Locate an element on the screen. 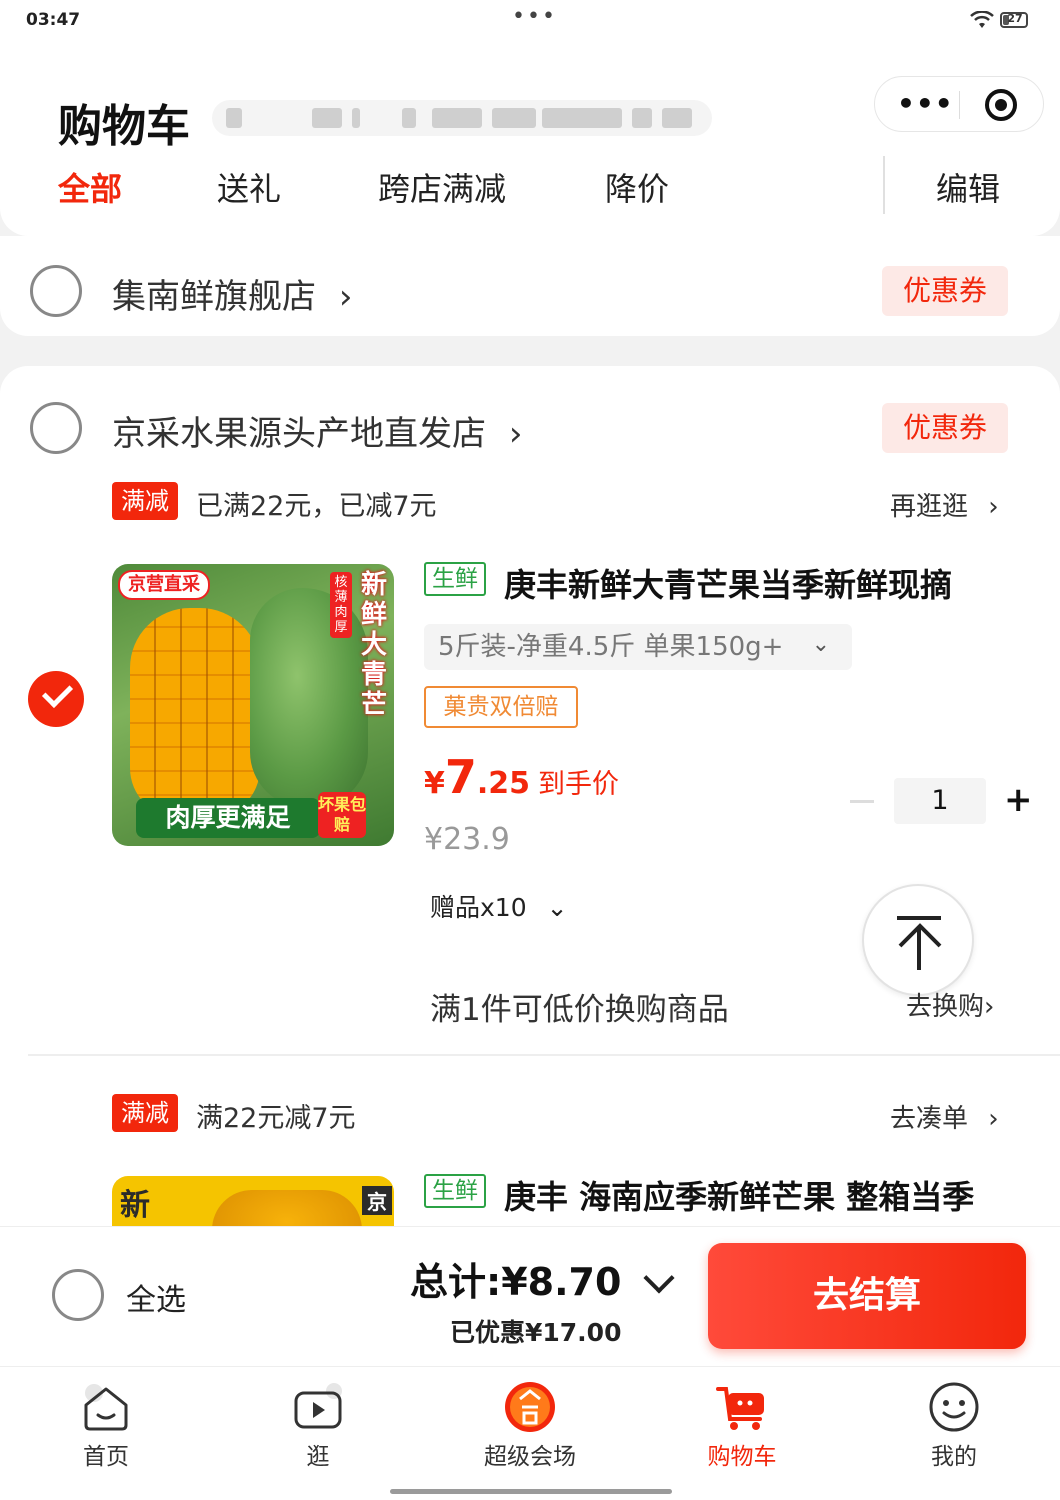 This screenshot has width=1060, height=1500. nav-label: 购物车 is located at coordinates (742, 1457).